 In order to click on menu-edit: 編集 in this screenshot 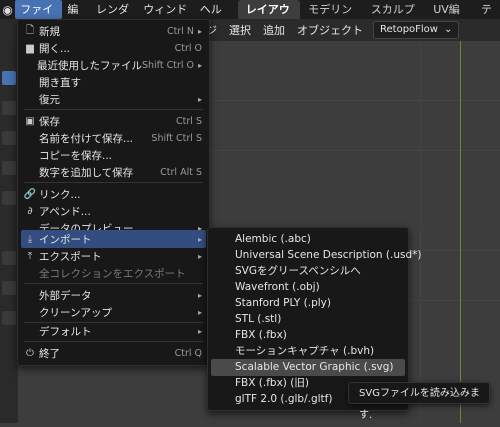, I will do `click(76, 17)`.